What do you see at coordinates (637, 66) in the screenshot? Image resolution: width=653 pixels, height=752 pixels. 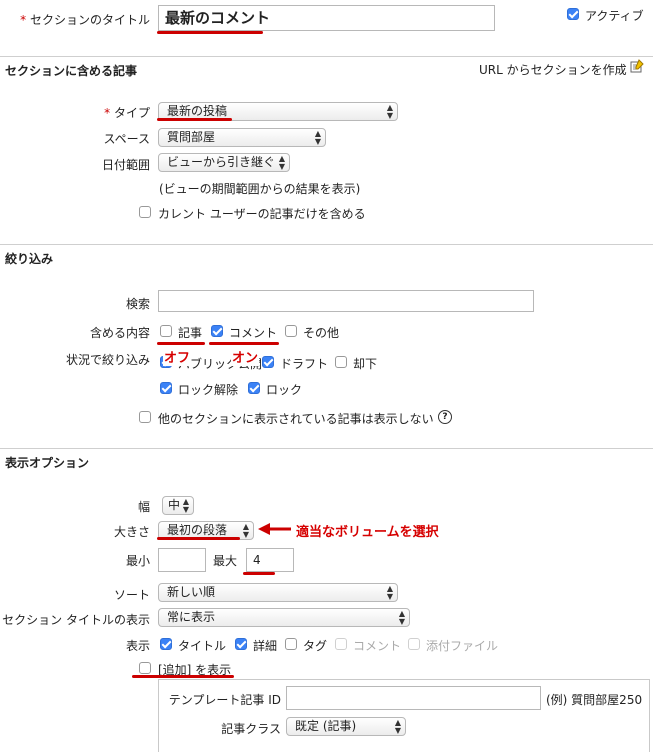 I see `note-icon` at bounding box center [637, 66].